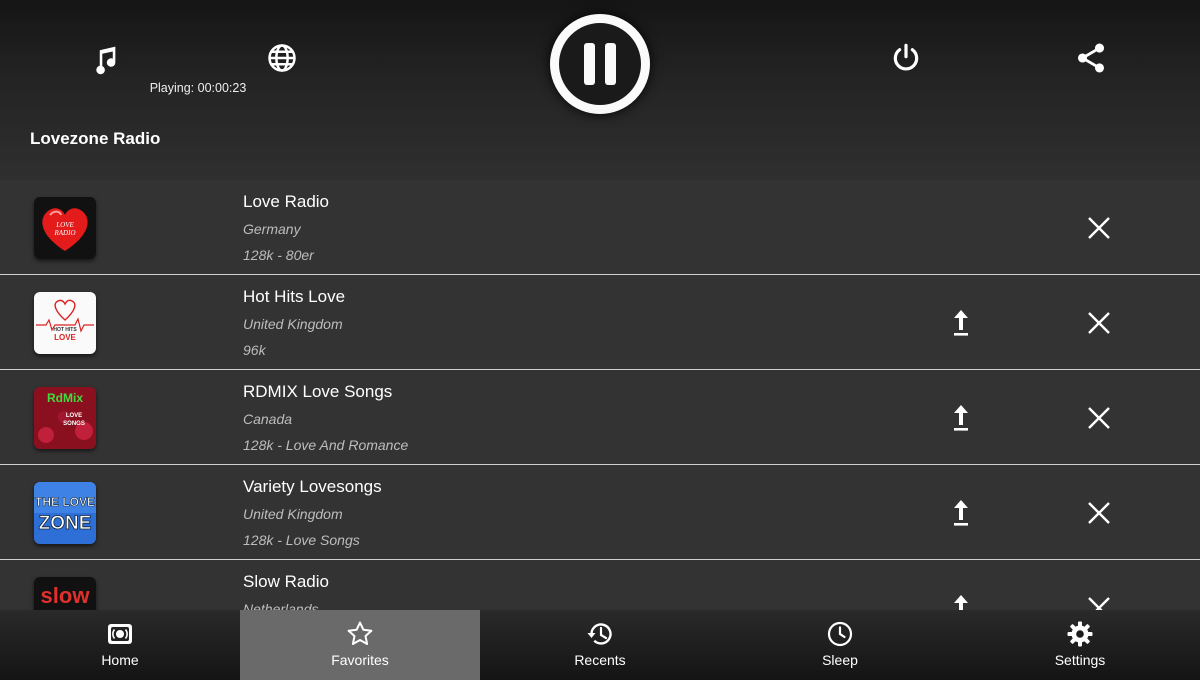  I want to click on station-country: Netherlands, so click(281, 605).